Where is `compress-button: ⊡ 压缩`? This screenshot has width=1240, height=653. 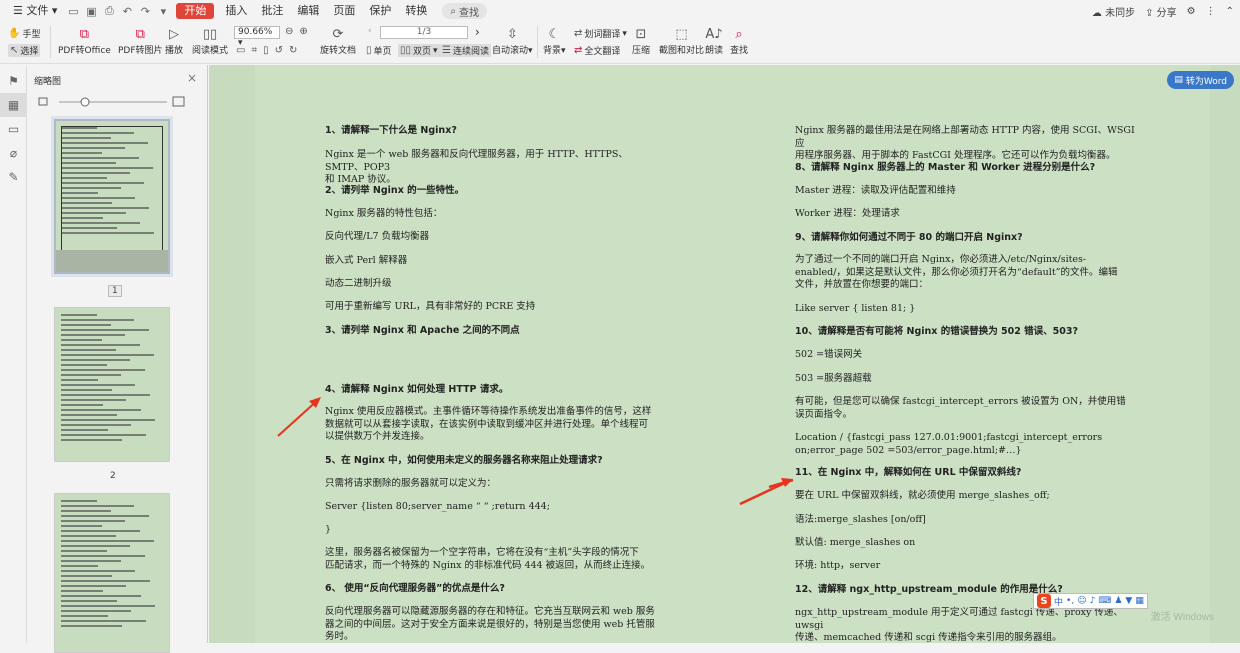
compress-button: ⊡ 压缩 is located at coordinates (641, 41).